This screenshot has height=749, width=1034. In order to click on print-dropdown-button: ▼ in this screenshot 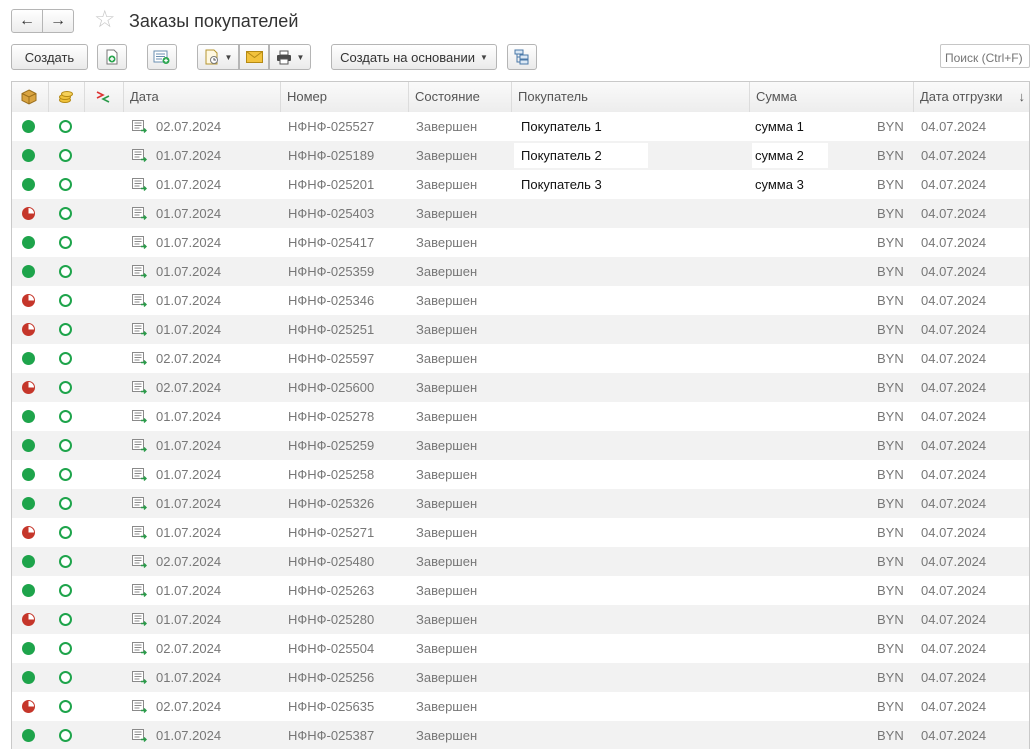, I will do `click(290, 57)`.